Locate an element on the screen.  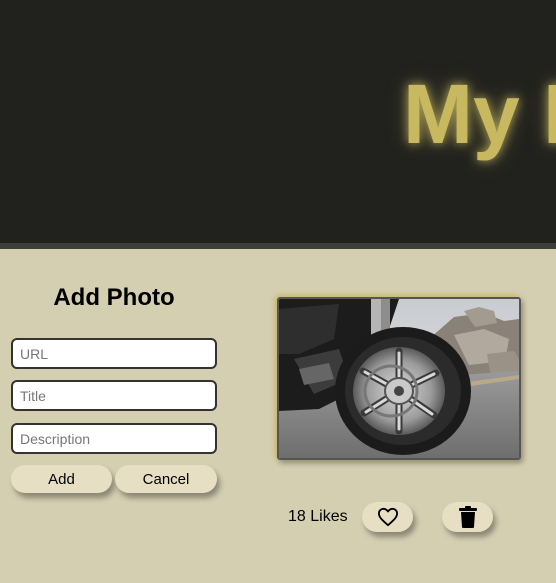
header-divider is located at coordinates (278, 246).